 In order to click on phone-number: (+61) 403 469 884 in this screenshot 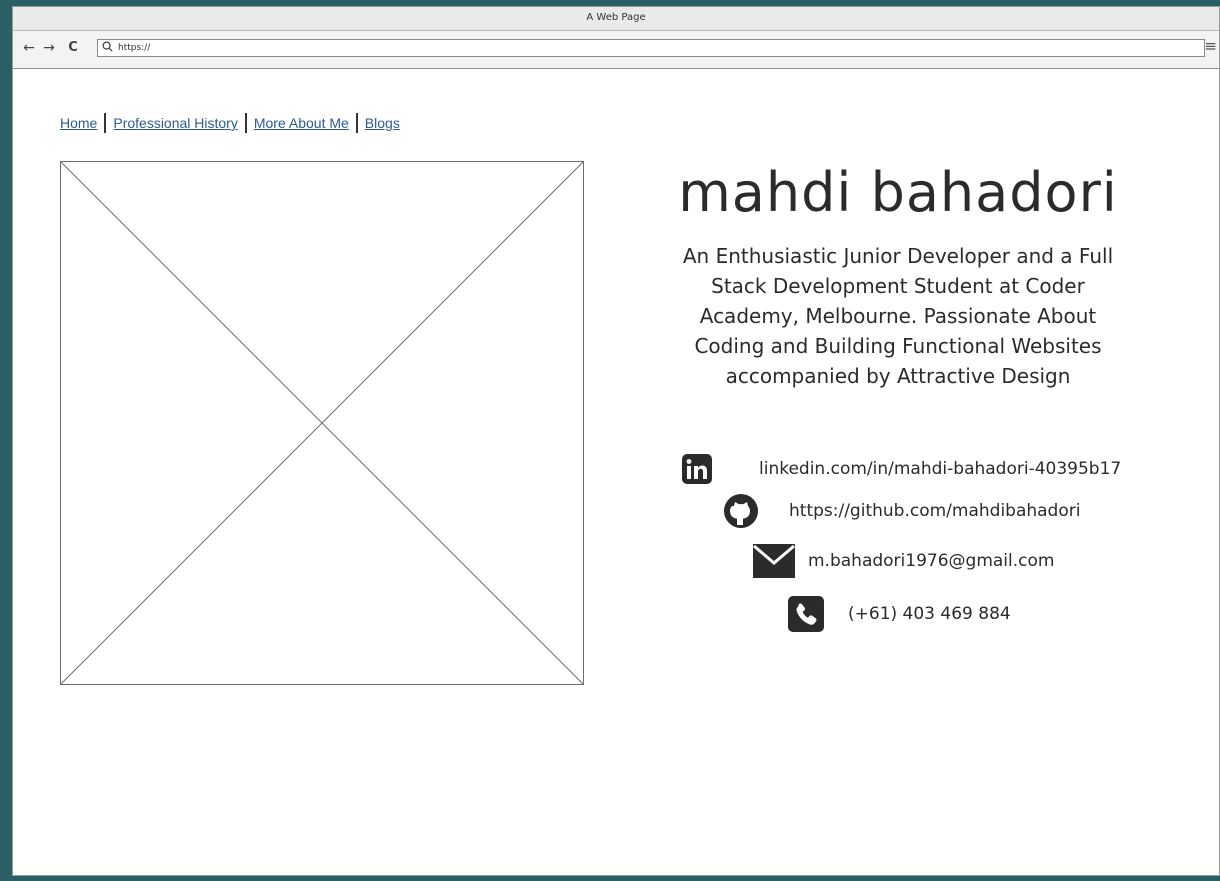, I will do `click(929, 614)`.